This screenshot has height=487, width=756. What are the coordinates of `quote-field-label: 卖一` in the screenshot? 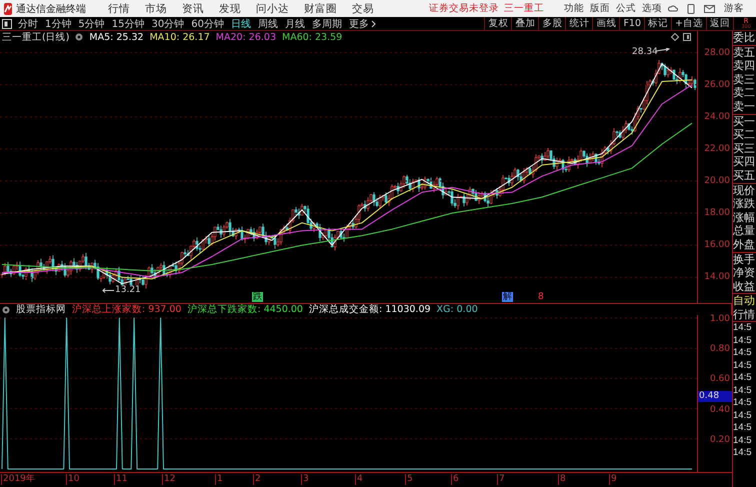 It's located at (744, 107).